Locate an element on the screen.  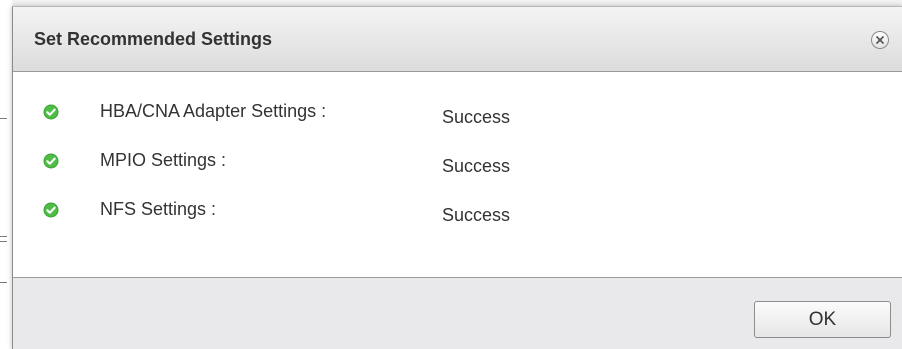
result-label: MPIO Settings : is located at coordinates (163, 160).